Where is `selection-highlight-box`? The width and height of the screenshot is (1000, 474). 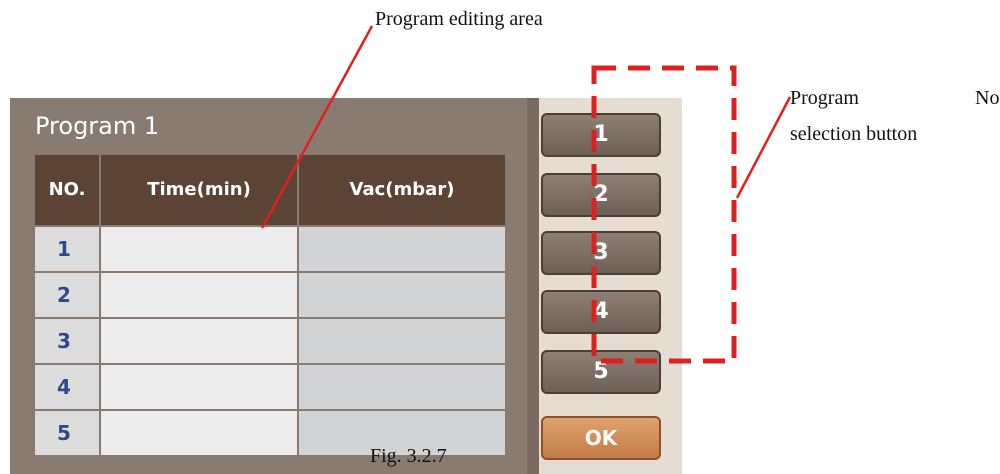 selection-highlight-box is located at coordinates (664, 214).